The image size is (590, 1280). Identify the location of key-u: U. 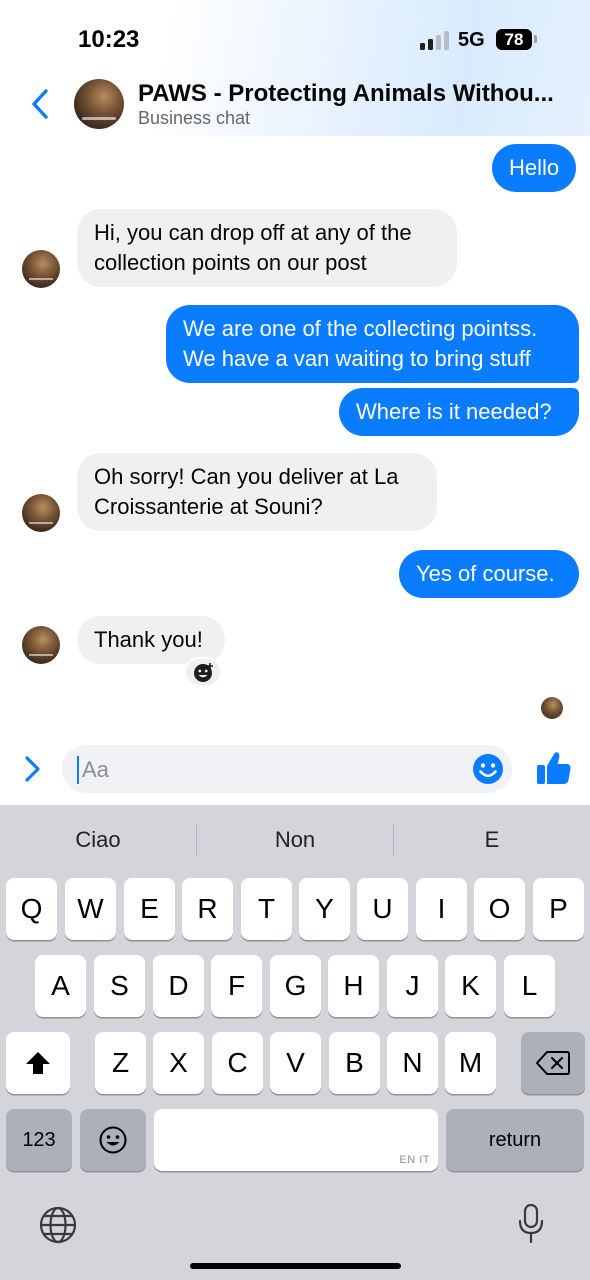
(382, 909).